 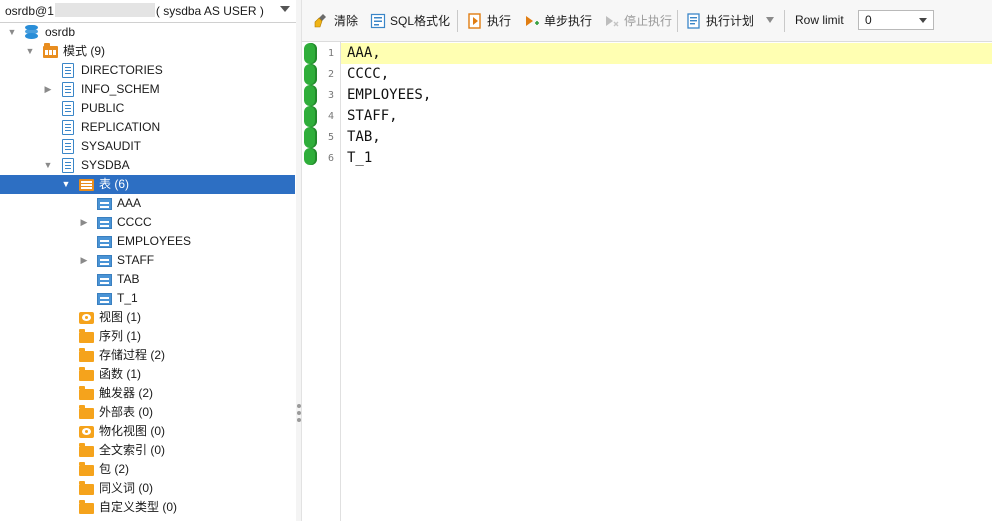 What do you see at coordinates (121, 127) in the screenshot?
I see `tree-node-label: REPLICATION` at bounding box center [121, 127].